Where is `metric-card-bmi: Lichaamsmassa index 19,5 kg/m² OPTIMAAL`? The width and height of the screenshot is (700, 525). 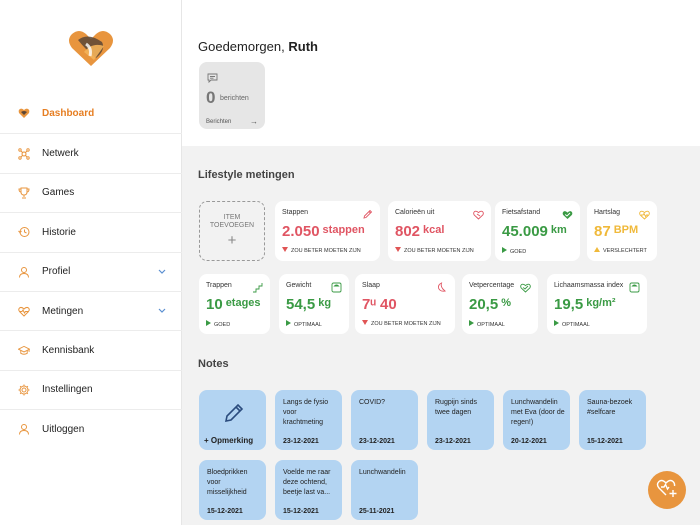
metric-card-bmi: Lichaamsmassa index 19,5 kg/m² OPTIMAAL is located at coordinates (597, 304).